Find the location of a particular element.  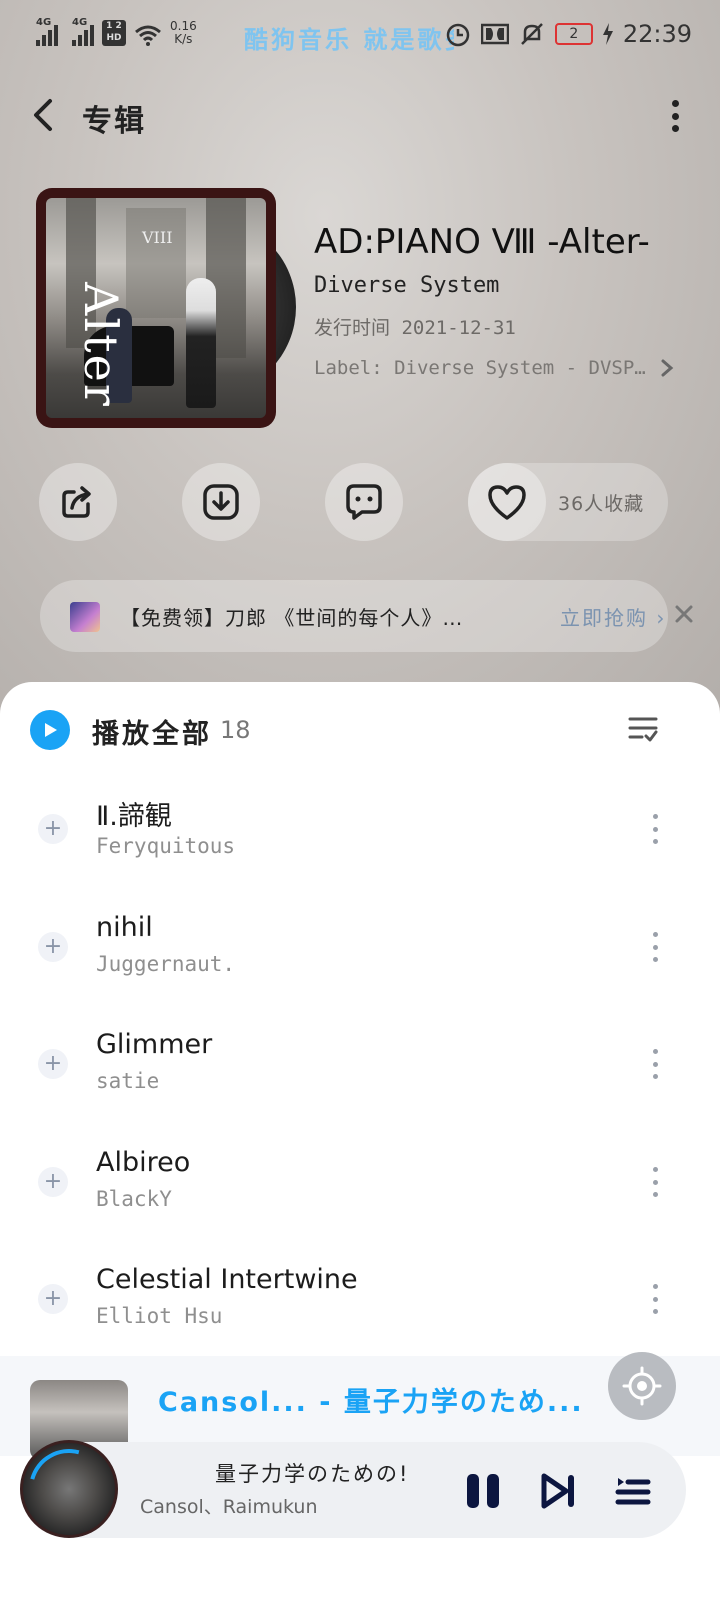

song-title: Celestial Intertwine is located at coordinates (227, 1279).